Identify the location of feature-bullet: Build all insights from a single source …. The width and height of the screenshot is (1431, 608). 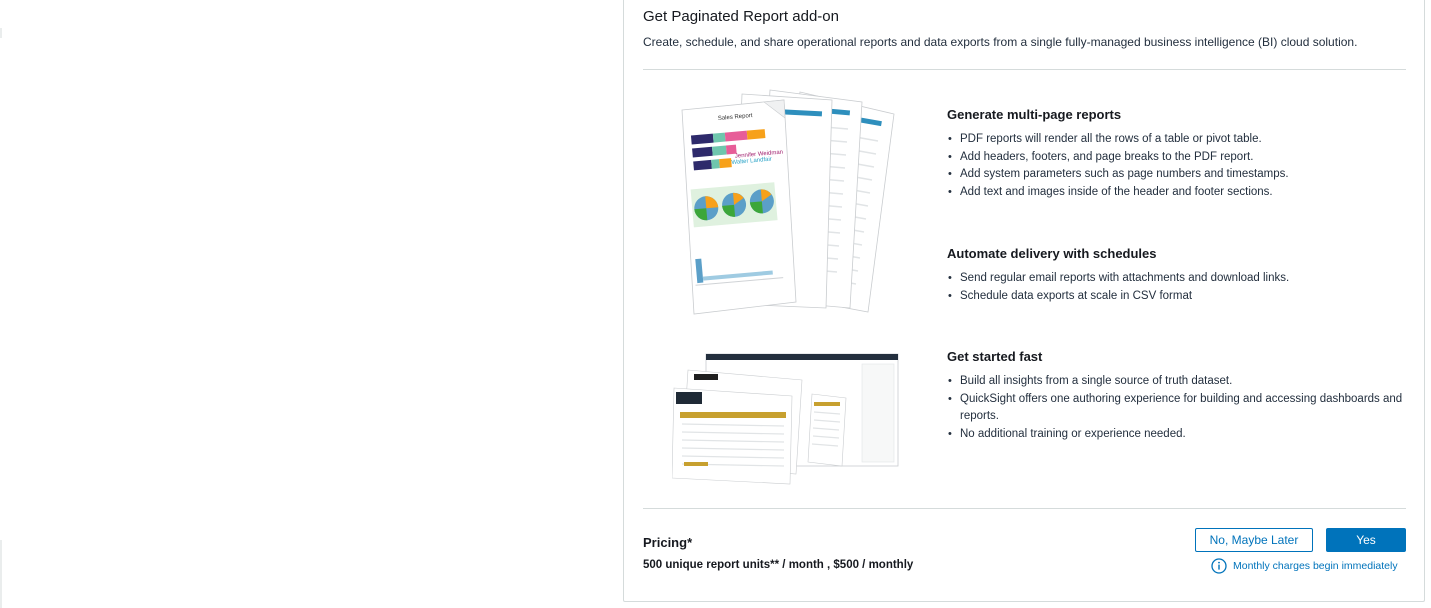
(1177, 382).